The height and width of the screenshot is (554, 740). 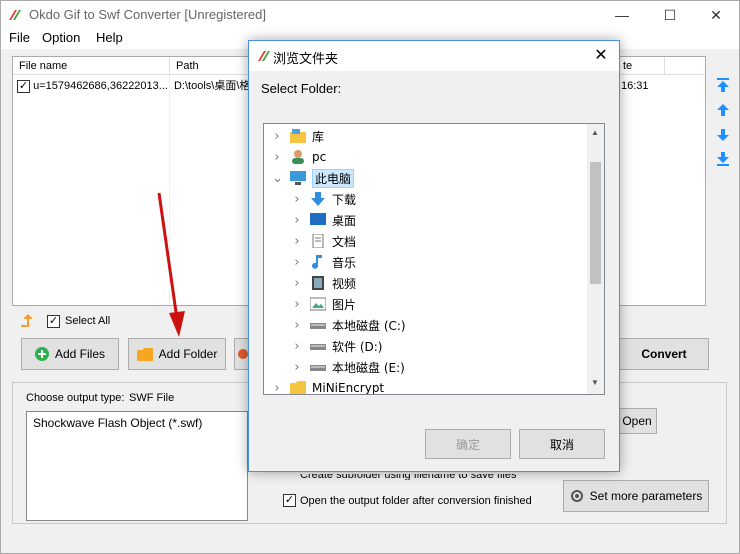 What do you see at coordinates (646, 496) in the screenshot?
I see `set-more-parameters-label: Set more parameters` at bounding box center [646, 496].